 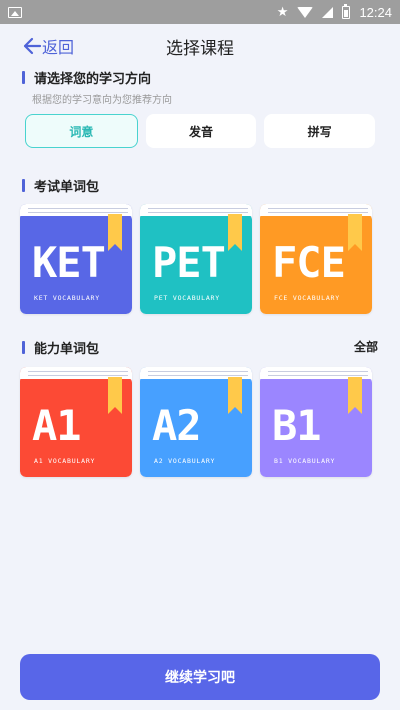 What do you see at coordinates (189, 262) in the screenshot?
I see `book-code: PET` at bounding box center [189, 262].